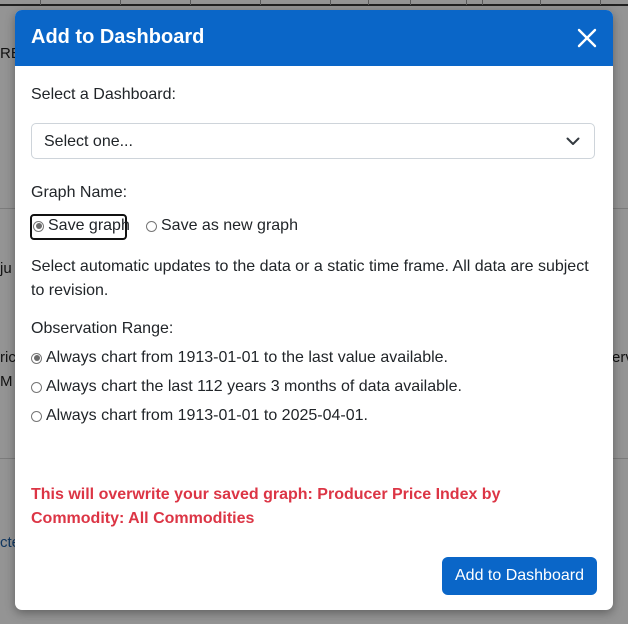 This screenshot has height=624, width=628. I want to click on observation-range-label: Observation Range:, so click(102, 328).